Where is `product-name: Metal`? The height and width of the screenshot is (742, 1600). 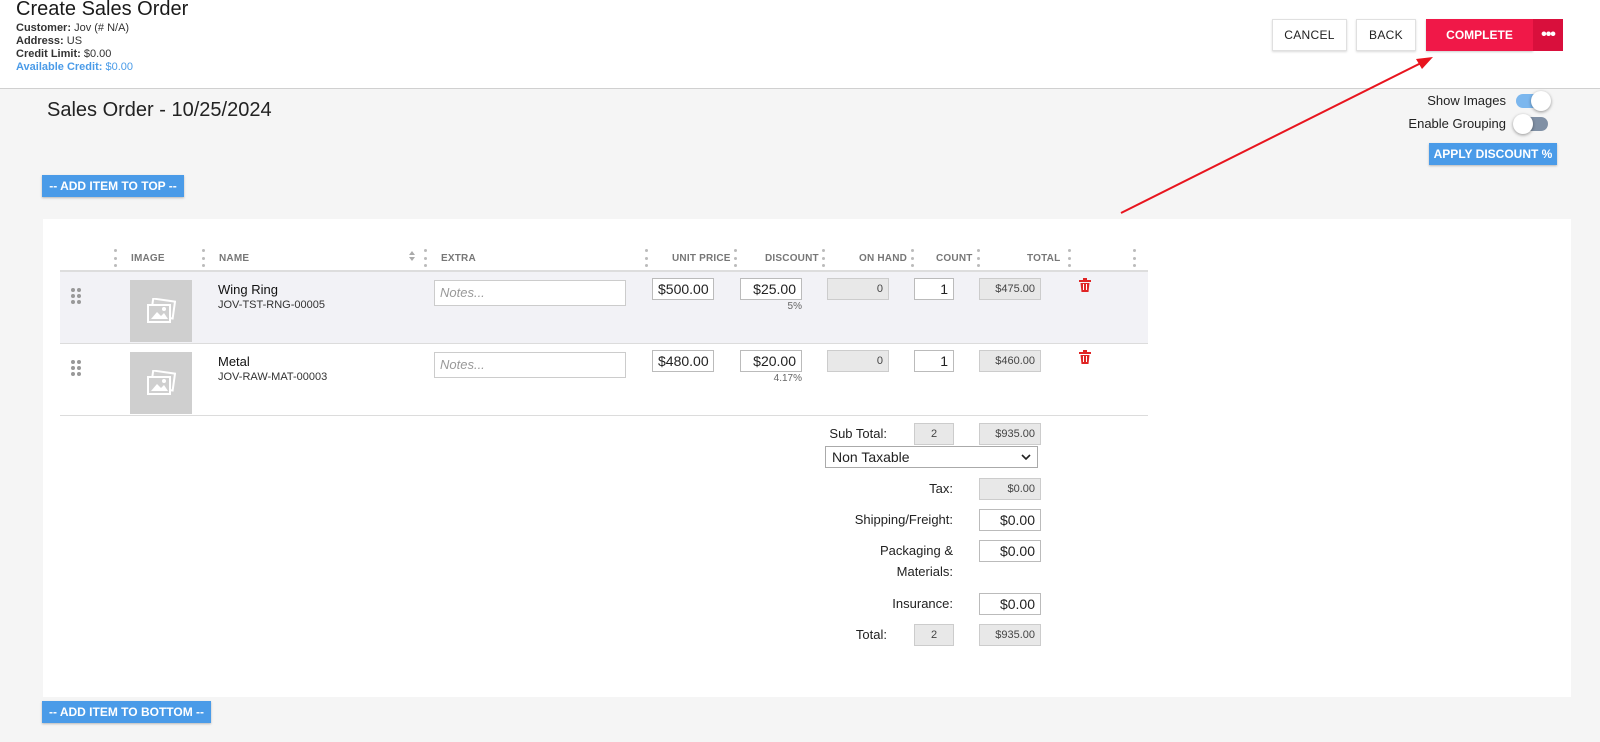
product-name: Metal is located at coordinates (234, 361).